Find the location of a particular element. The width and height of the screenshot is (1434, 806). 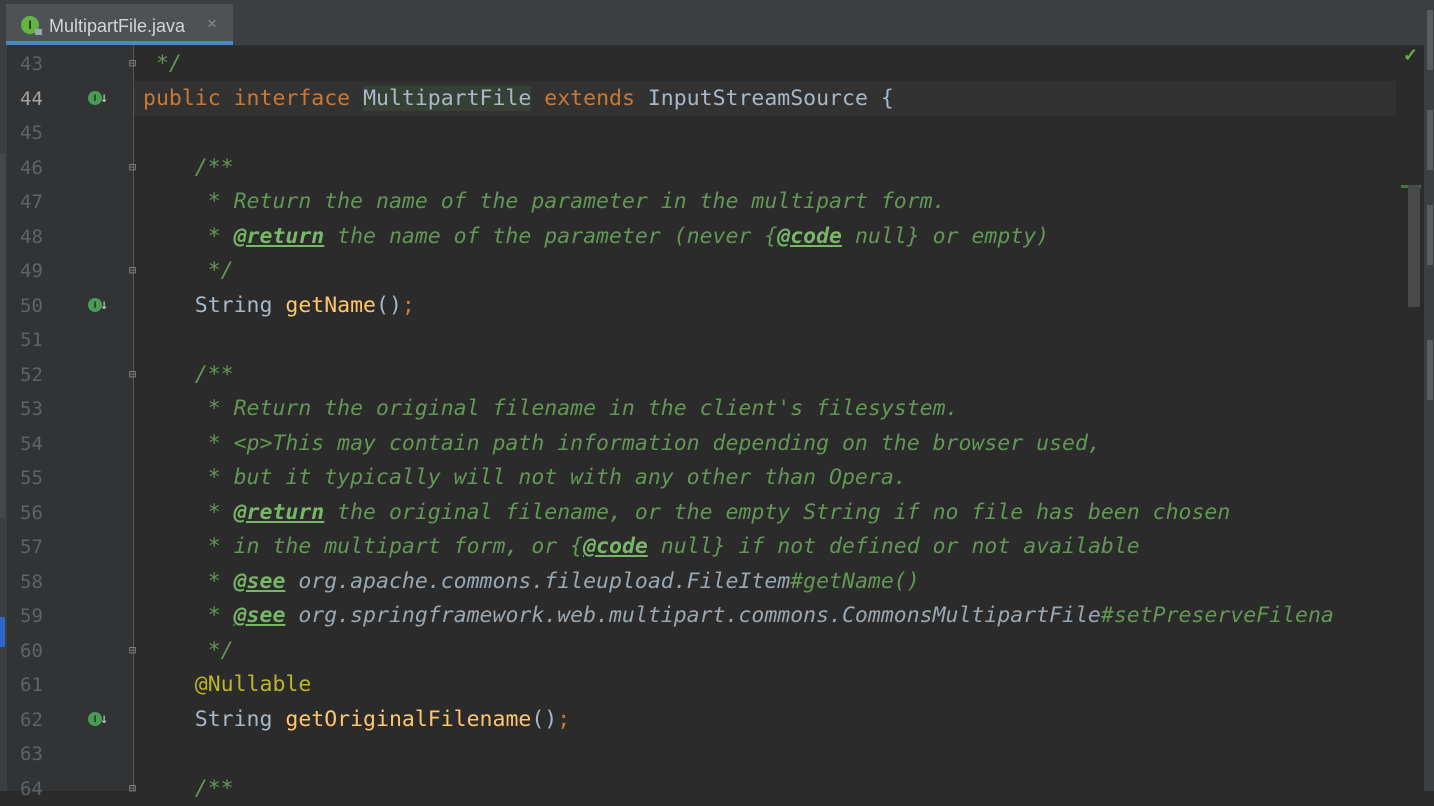

line-number: 57 is located at coordinates (40, 547).